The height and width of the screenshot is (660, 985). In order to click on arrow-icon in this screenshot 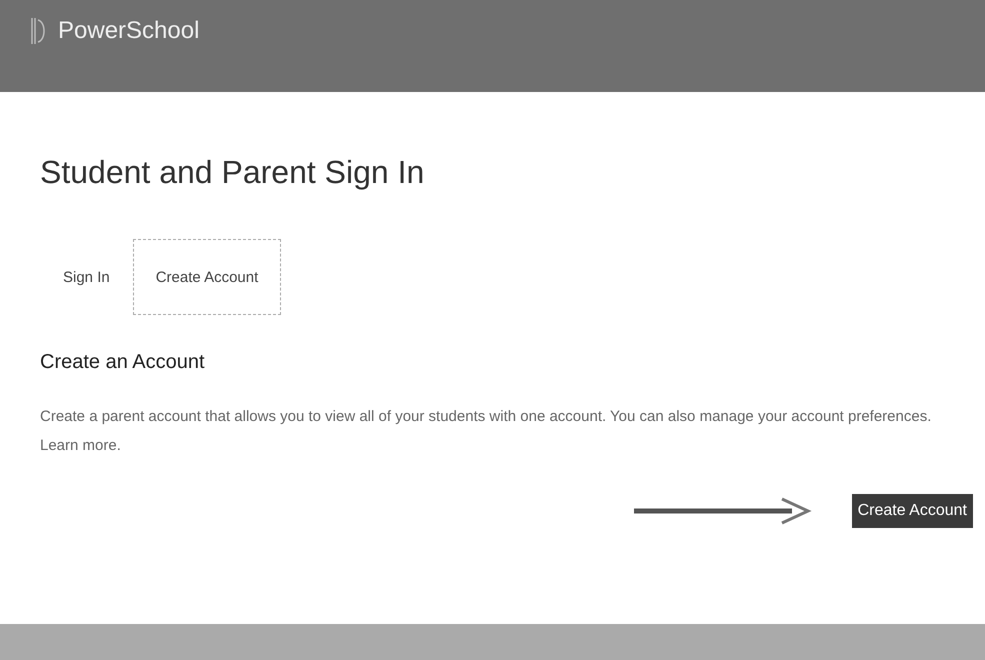, I will do `click(722, 511)`.